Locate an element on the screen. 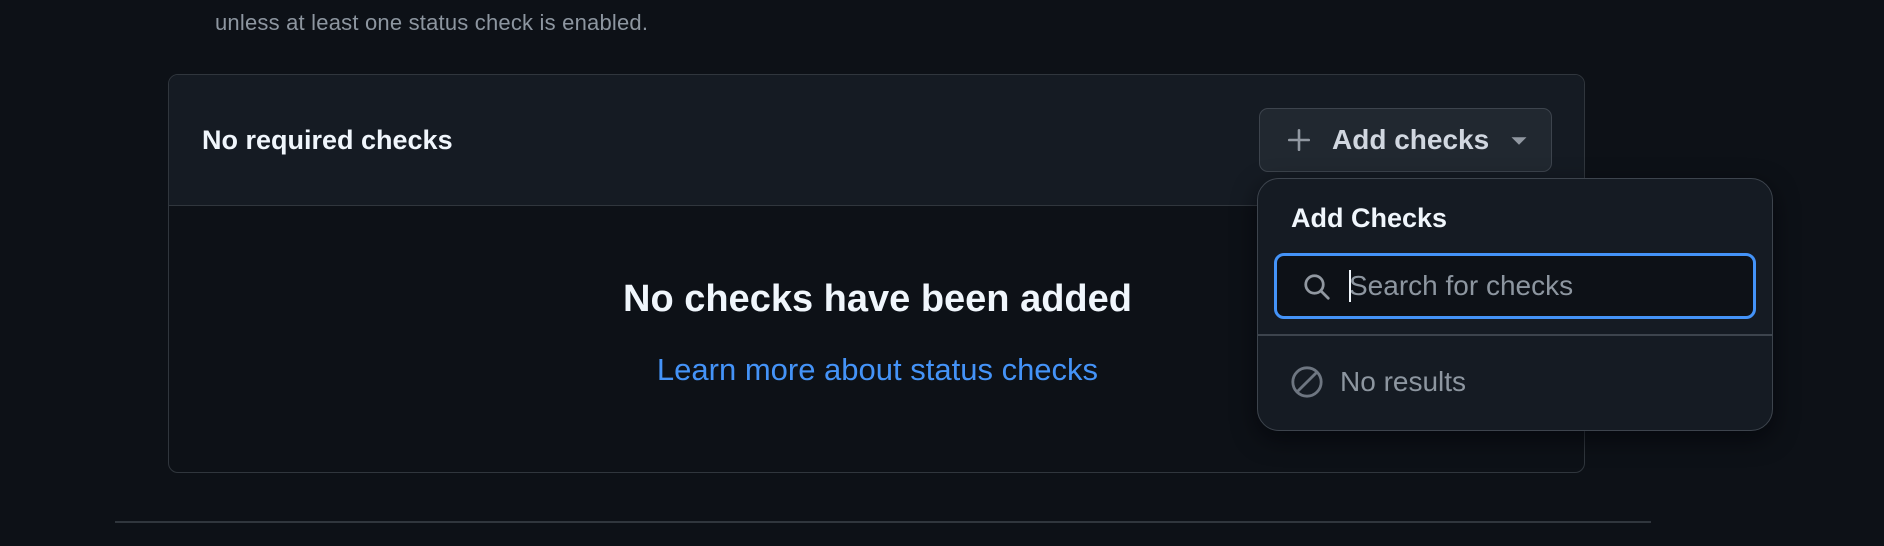  add-checks-button: Add checks is located at coordinates (1405, 140).